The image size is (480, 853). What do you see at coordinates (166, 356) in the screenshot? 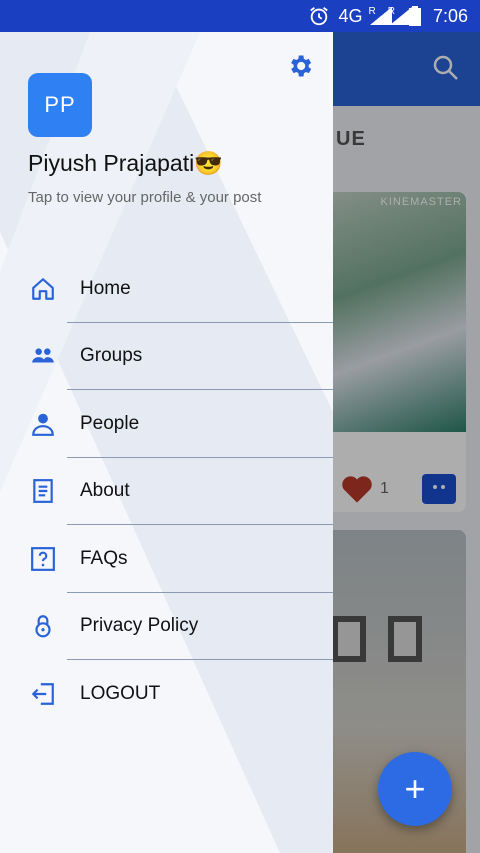
I see `menu-item-groups: Groups` at bounding box center [166, 356].